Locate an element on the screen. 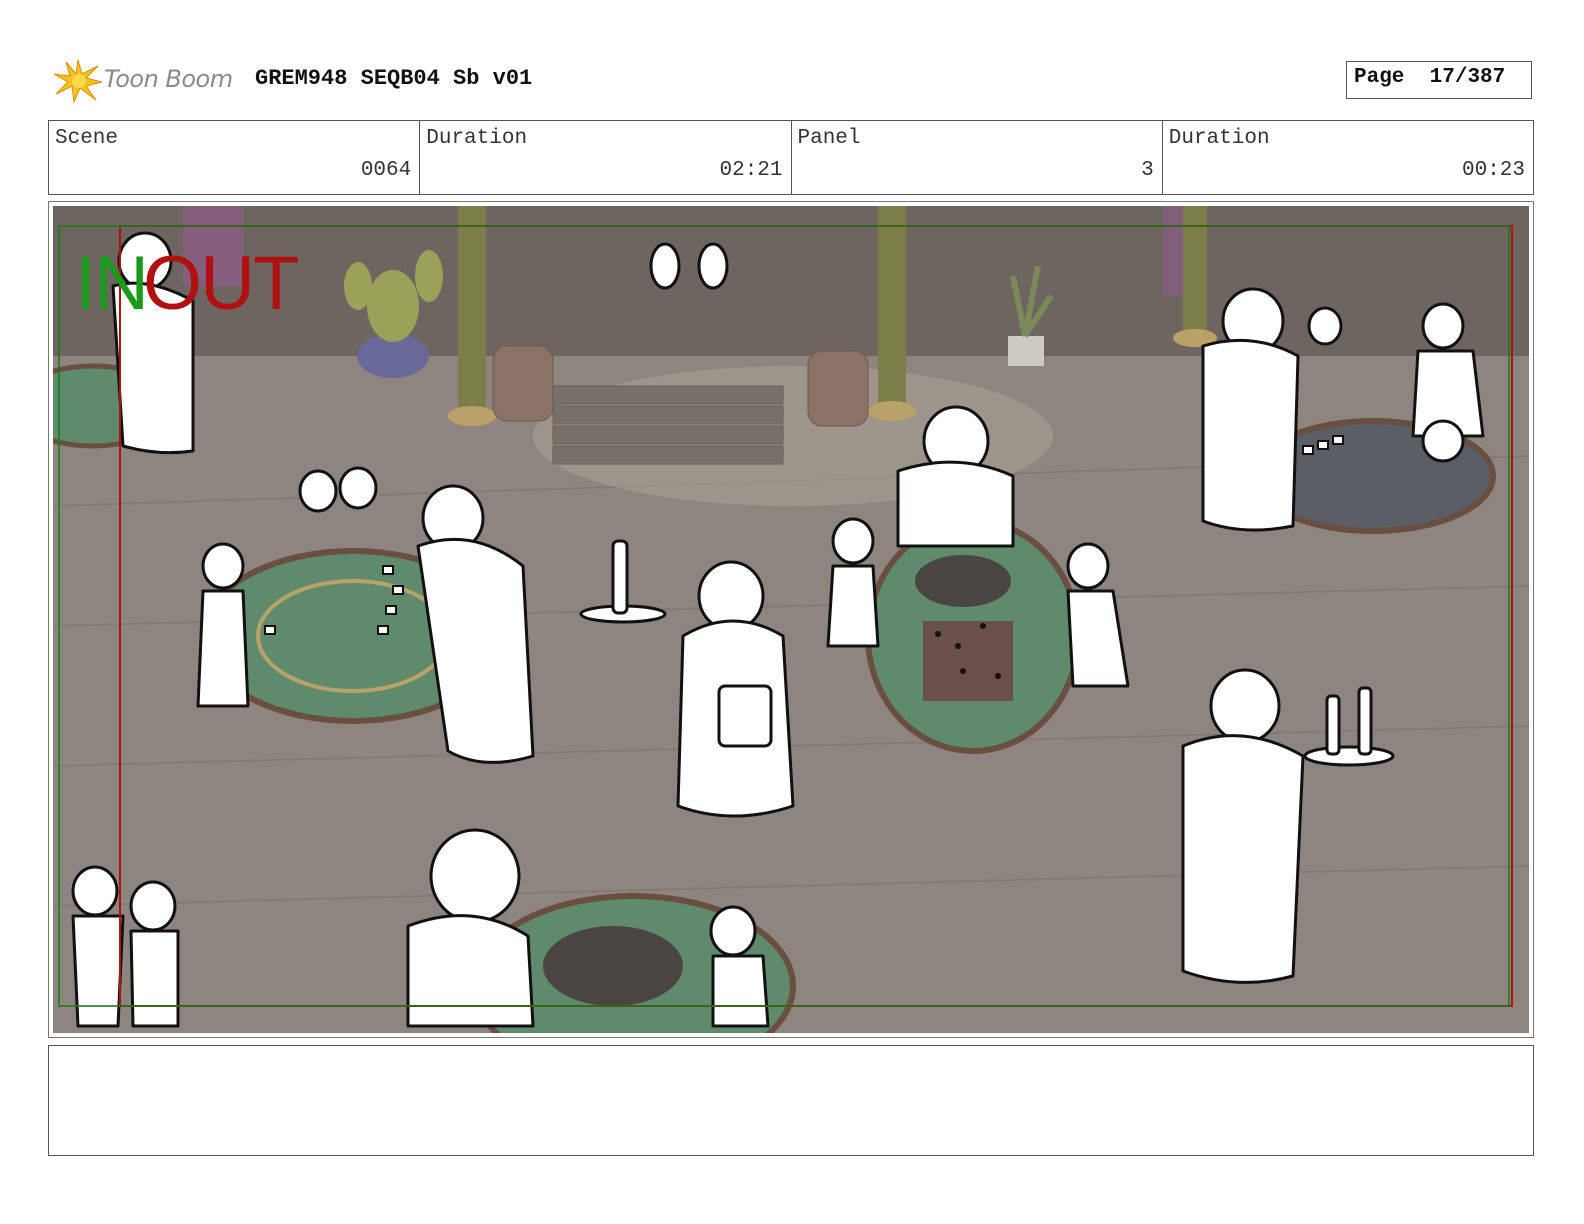 This screenshot has height=1224, width=1584. panel-label: Panel is located at coordinates (829, 138).